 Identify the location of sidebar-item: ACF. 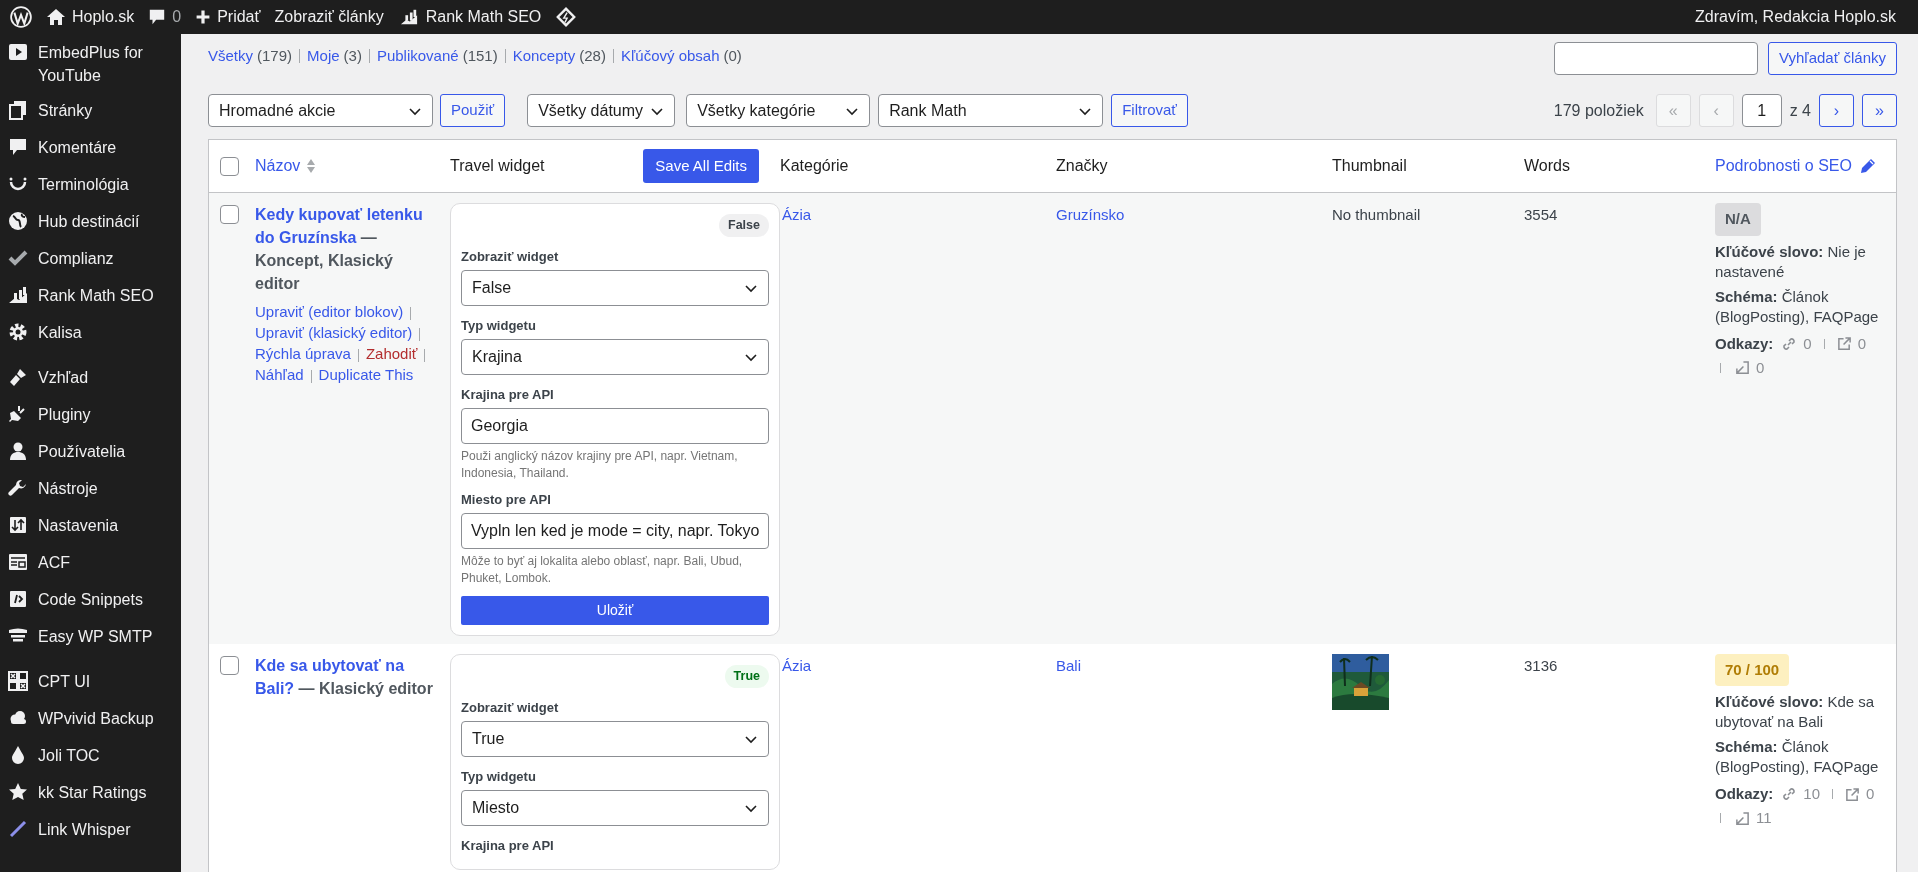
(90, 562).